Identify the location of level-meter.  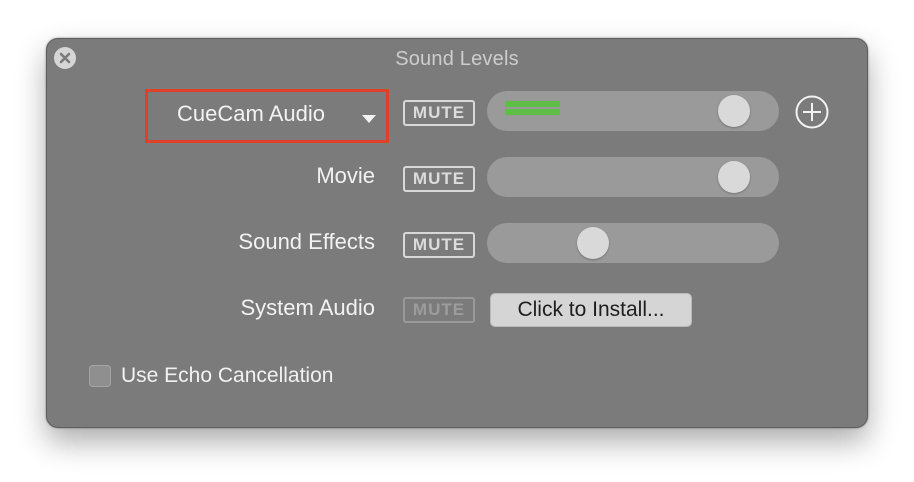
(533, 111).